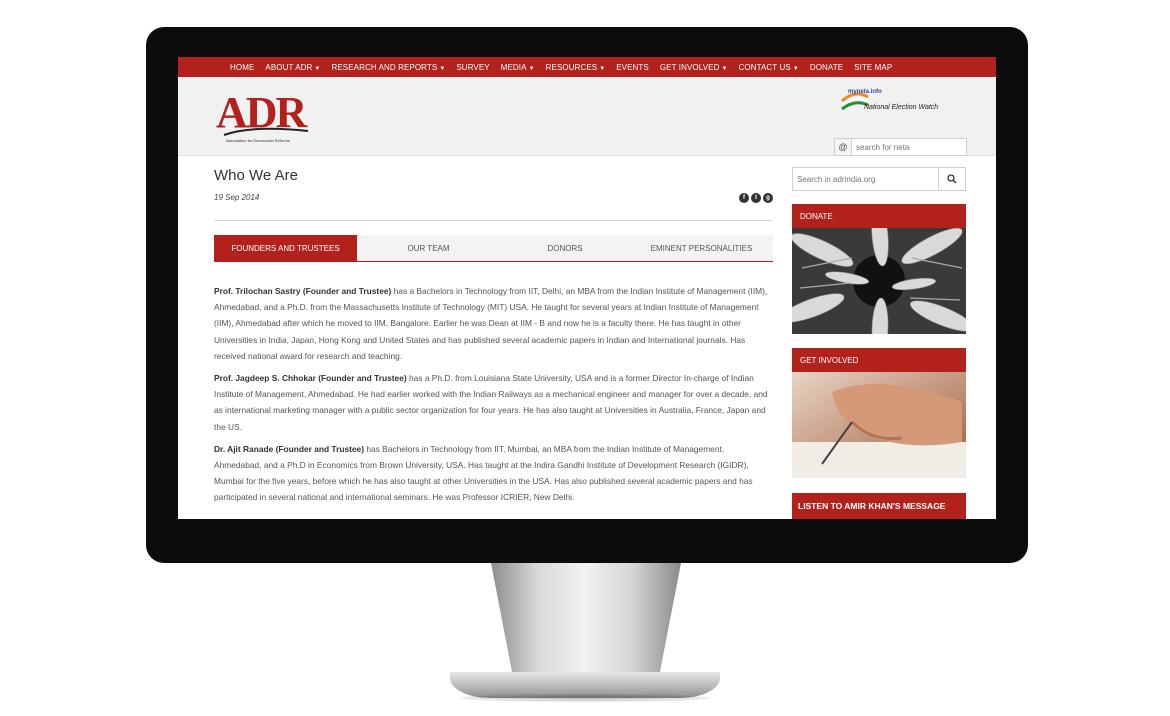  I want to click on nav-media: MEDIA ▼, so click(518, 67).